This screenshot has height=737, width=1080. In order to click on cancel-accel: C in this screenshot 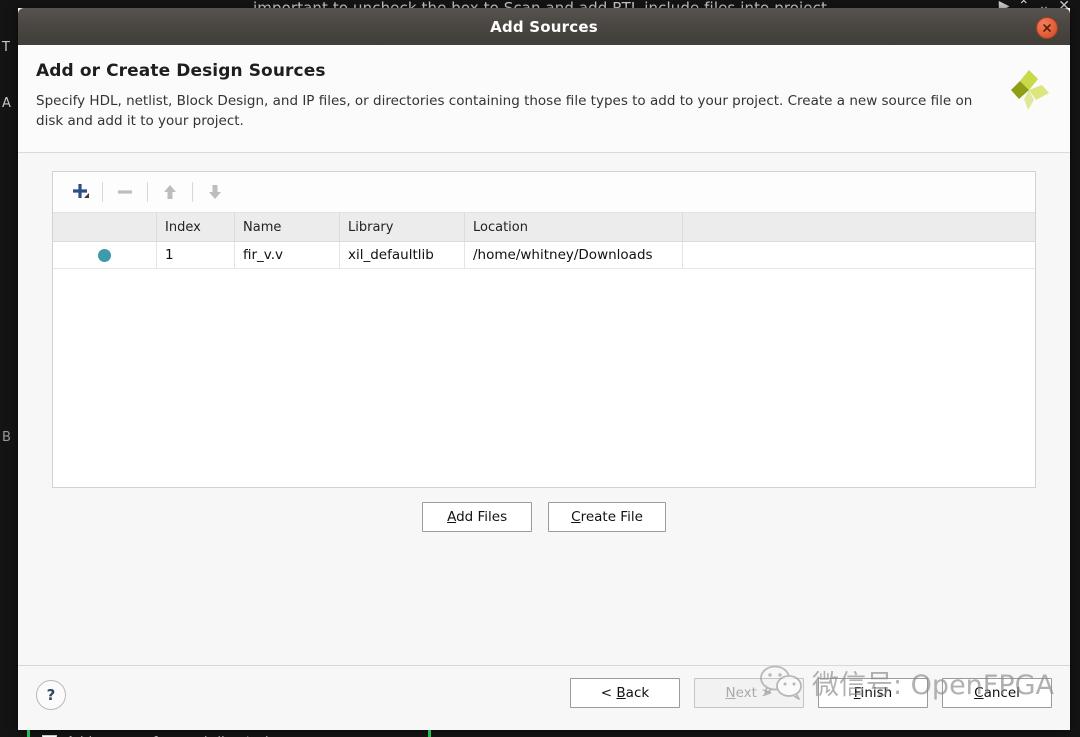, I will do `click(979, 693)`.